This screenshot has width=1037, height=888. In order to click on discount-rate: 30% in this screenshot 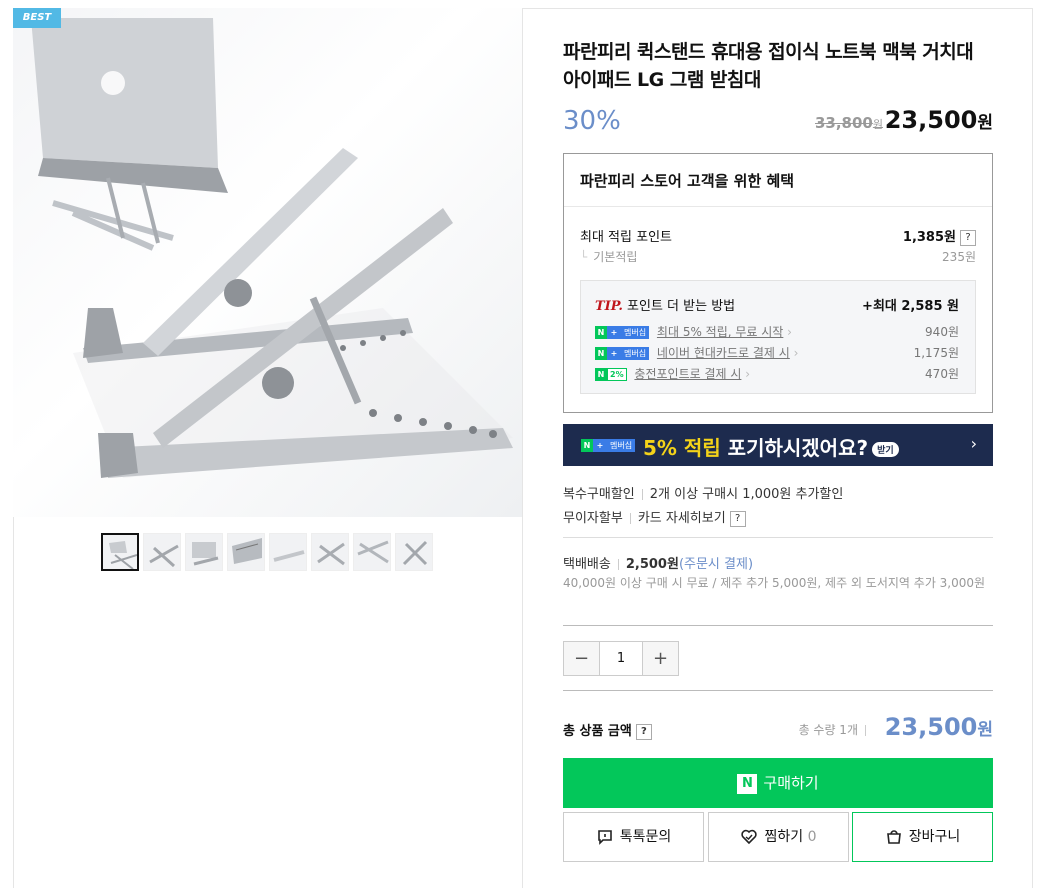, I will do `click(592, 121)`.